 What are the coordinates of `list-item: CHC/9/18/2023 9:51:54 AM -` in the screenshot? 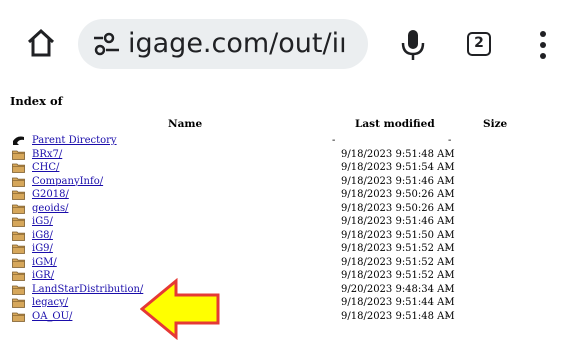 It's located at (290, 168).